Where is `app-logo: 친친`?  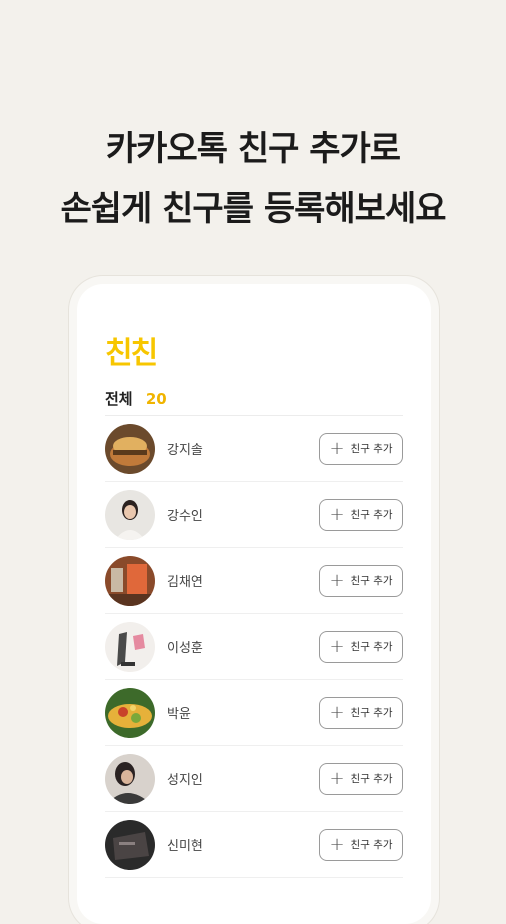 app-logo: 친친 is located at coordinates (131, 353).